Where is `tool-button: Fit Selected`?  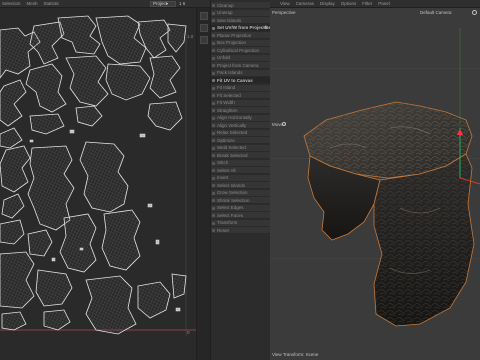
tool-button: Fit Selected is located at coordinates (241, 95).